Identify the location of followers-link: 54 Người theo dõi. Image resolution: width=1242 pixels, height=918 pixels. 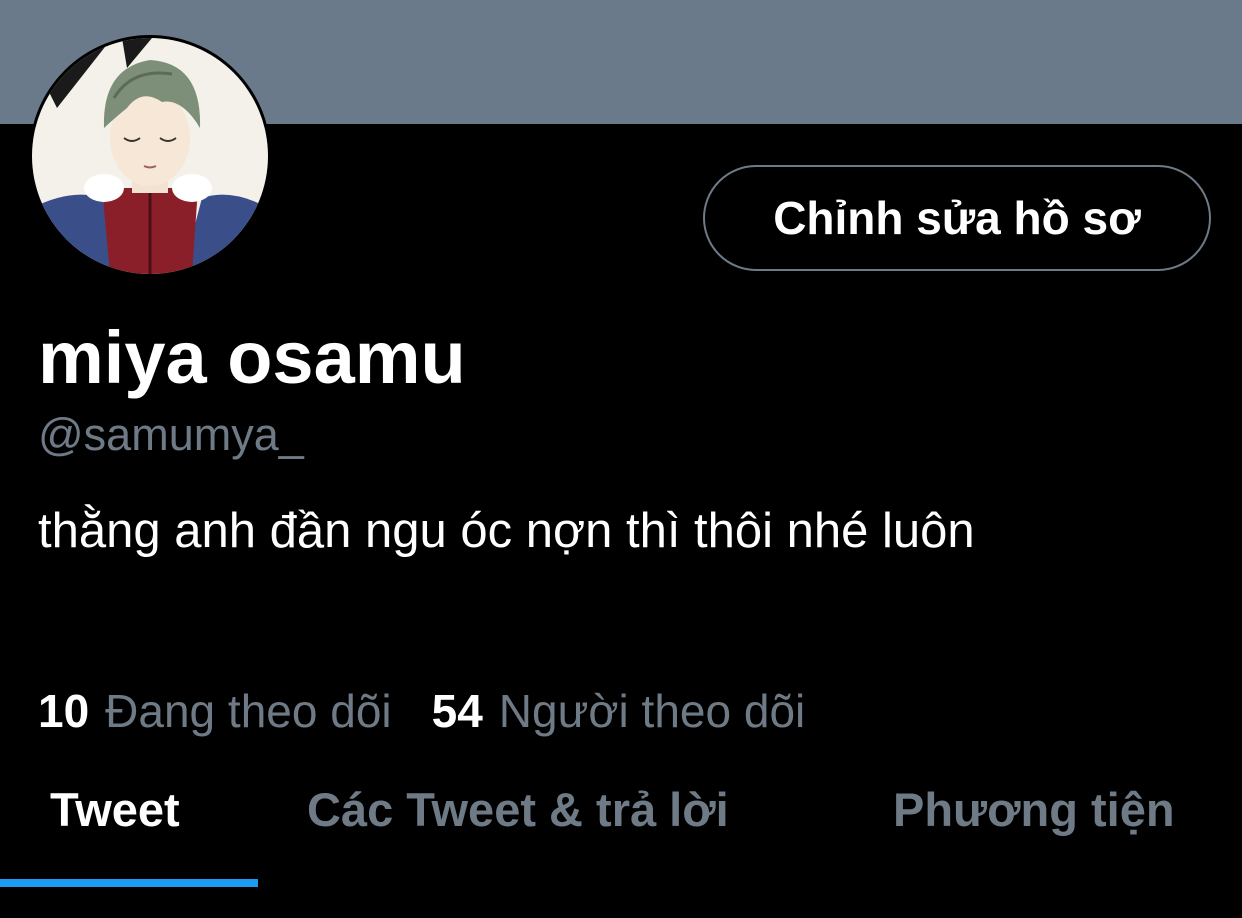
(619, 711).